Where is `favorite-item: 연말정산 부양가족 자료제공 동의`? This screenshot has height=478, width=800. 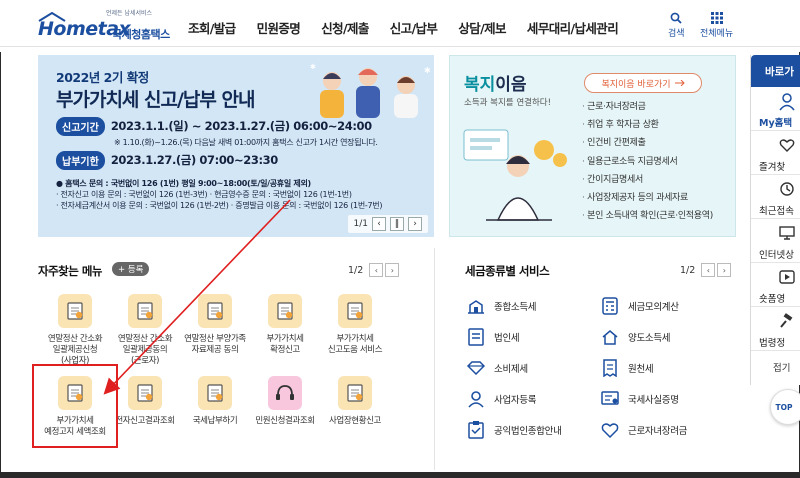
favorite-item: 연말정산 부양가족 자료제공 동의 is located at coordinates (215, 325).